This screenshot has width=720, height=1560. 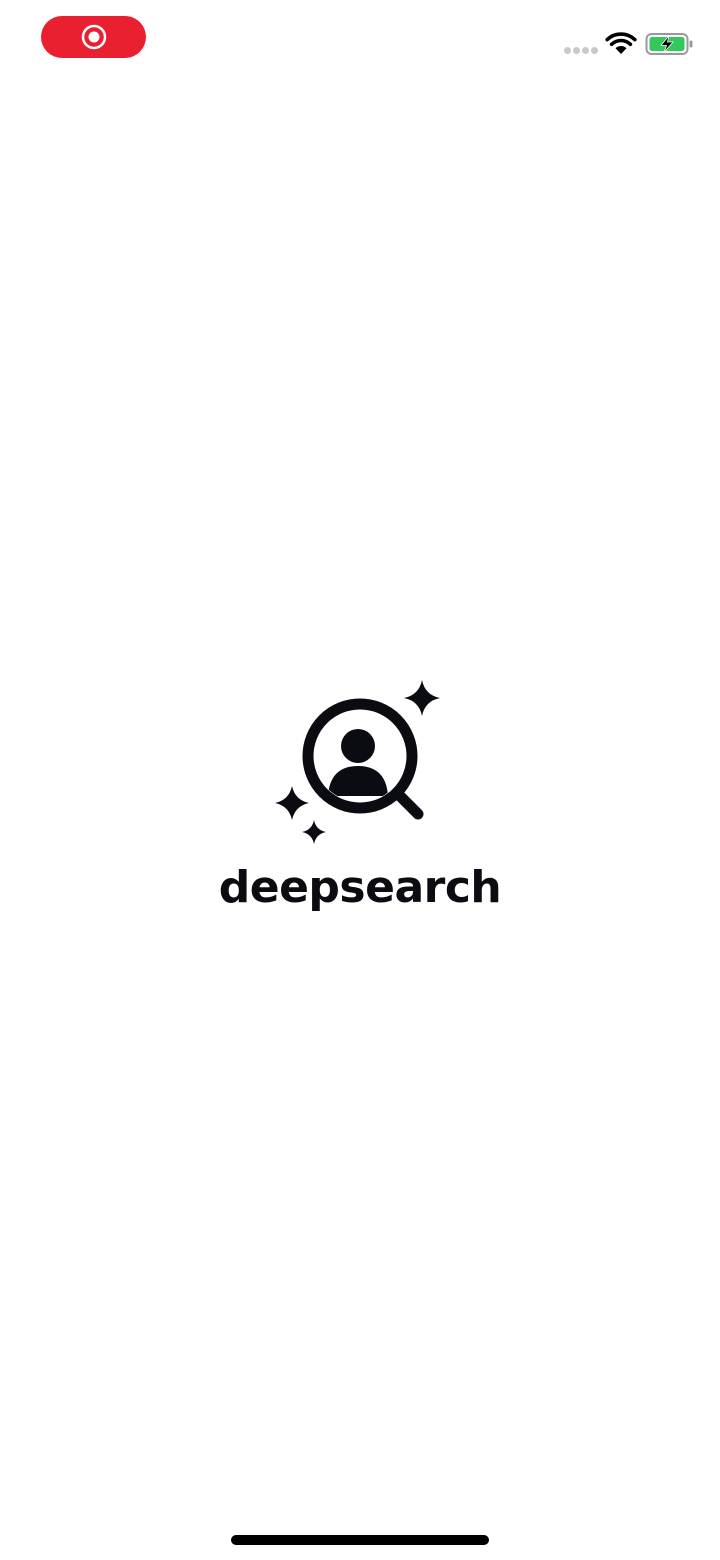 I want to click on wifi-icon, so click(x=621, y=43).